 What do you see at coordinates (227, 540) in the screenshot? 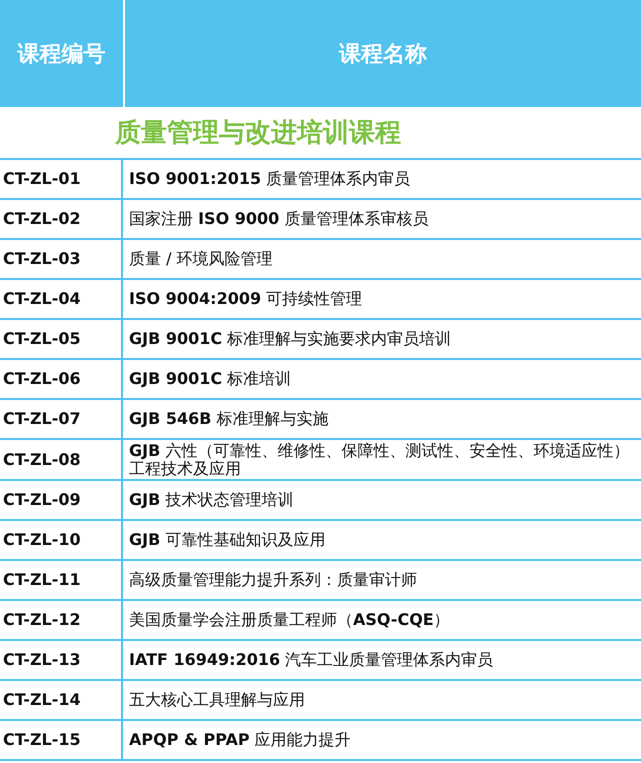
I see `table-cell-text: GJB 可靠性基础知识及应用` at bounding box center [227, 540].